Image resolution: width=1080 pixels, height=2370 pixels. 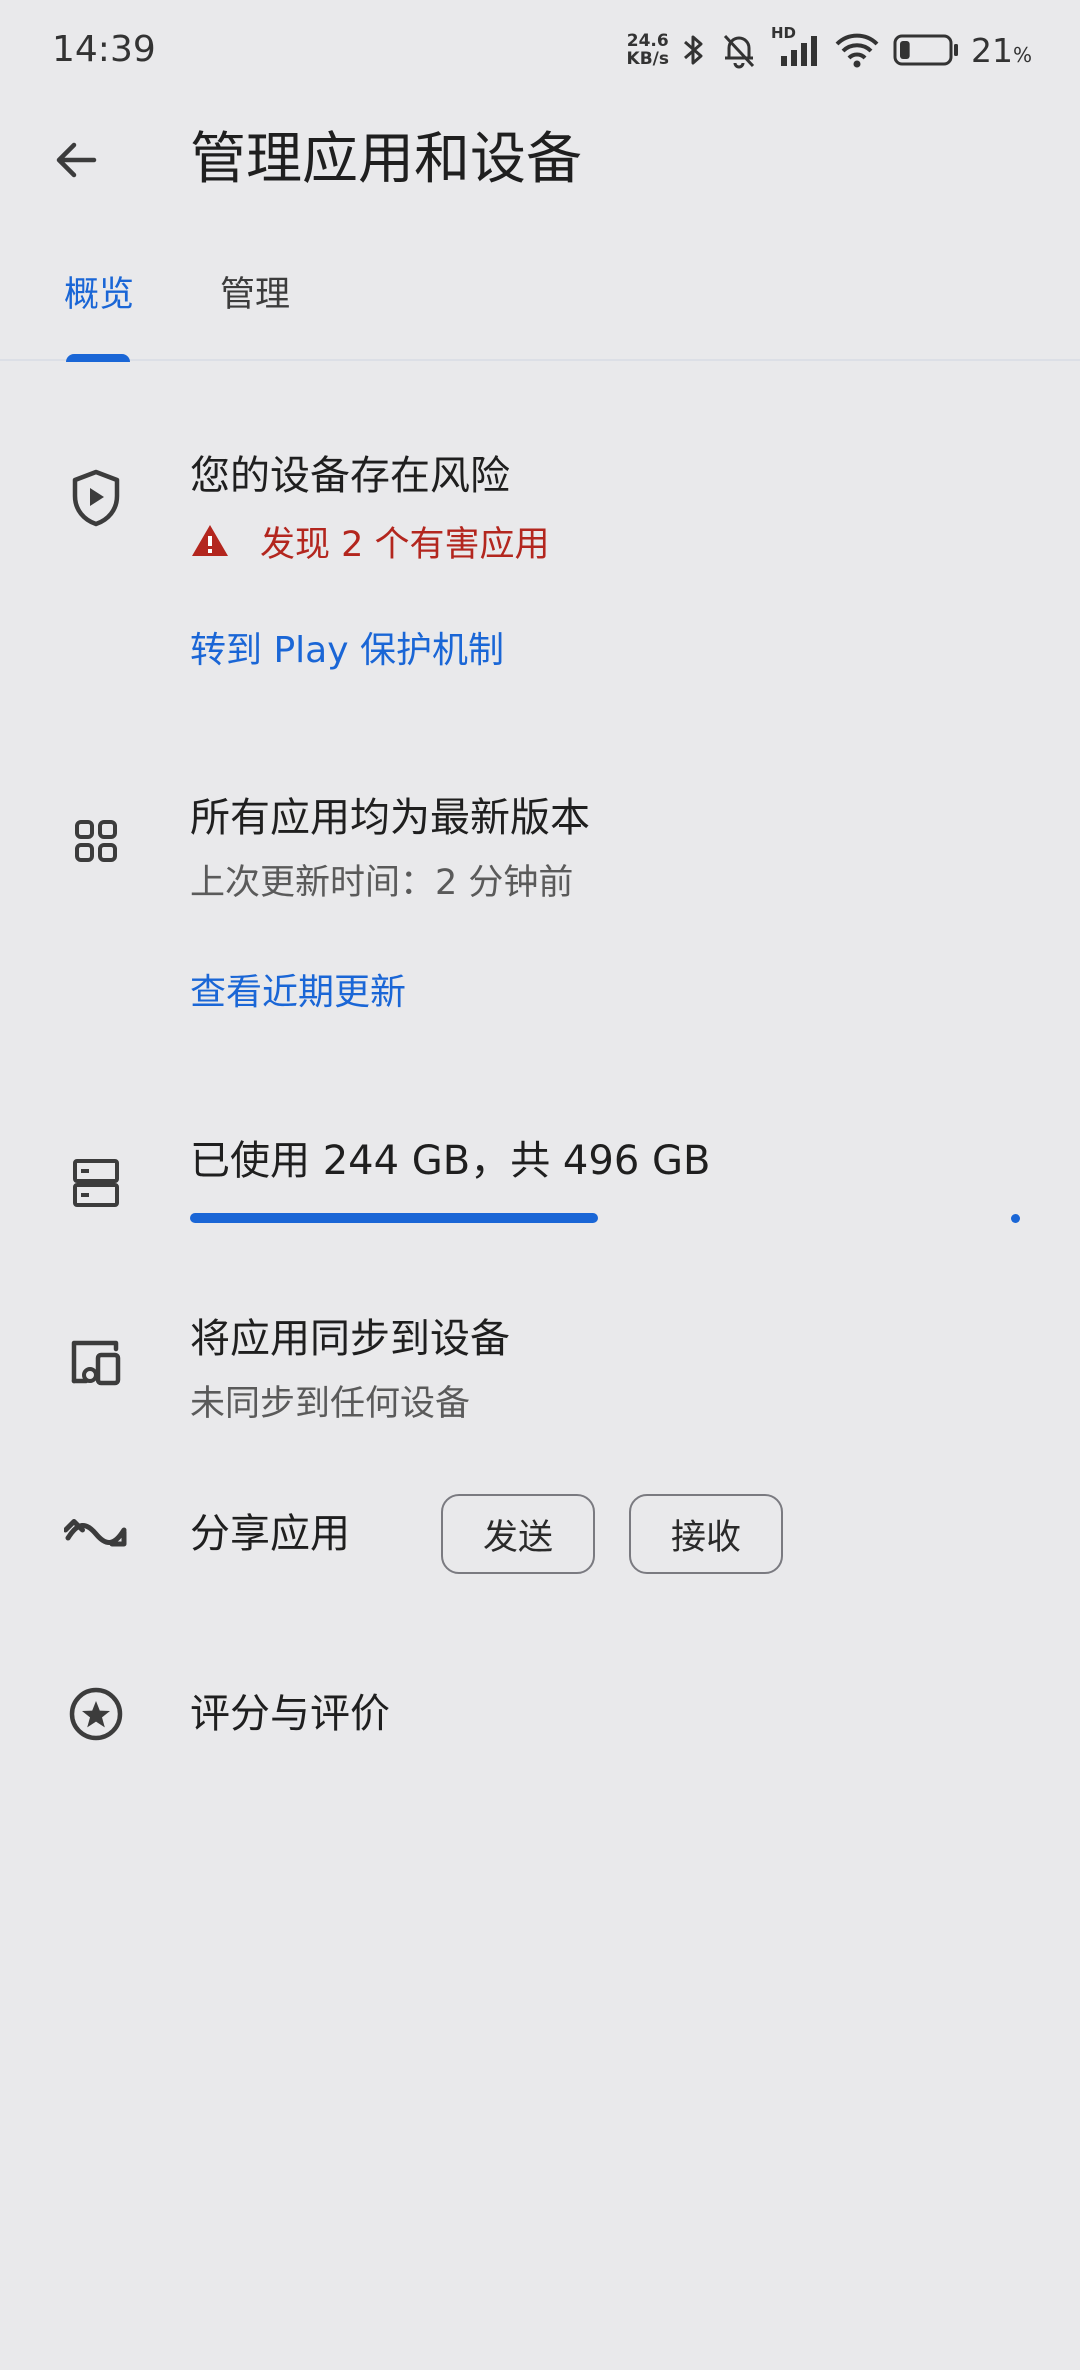 What do you see at coordinates (647, 59) in the screenshot?
I see `network-speed-unit: KB/s` at bounding box center [647, 59].